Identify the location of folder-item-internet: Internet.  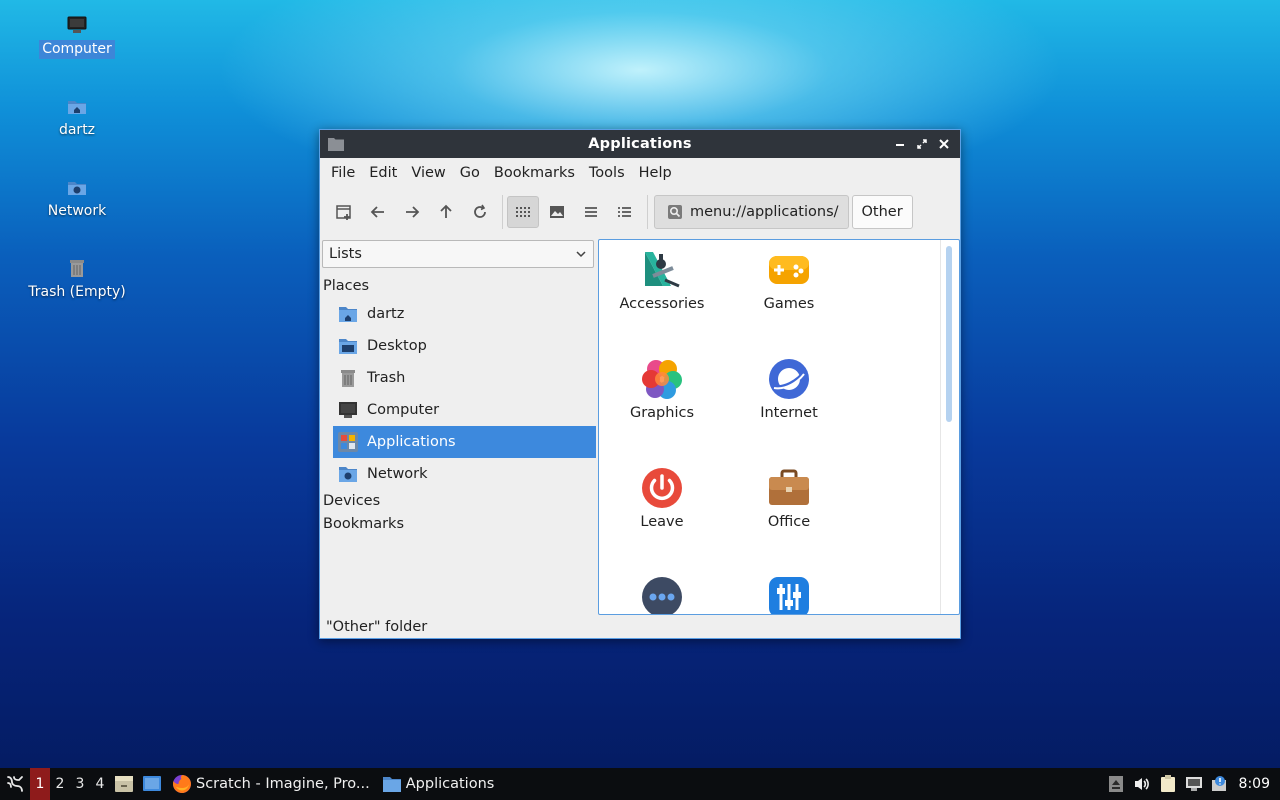
(789, 389).